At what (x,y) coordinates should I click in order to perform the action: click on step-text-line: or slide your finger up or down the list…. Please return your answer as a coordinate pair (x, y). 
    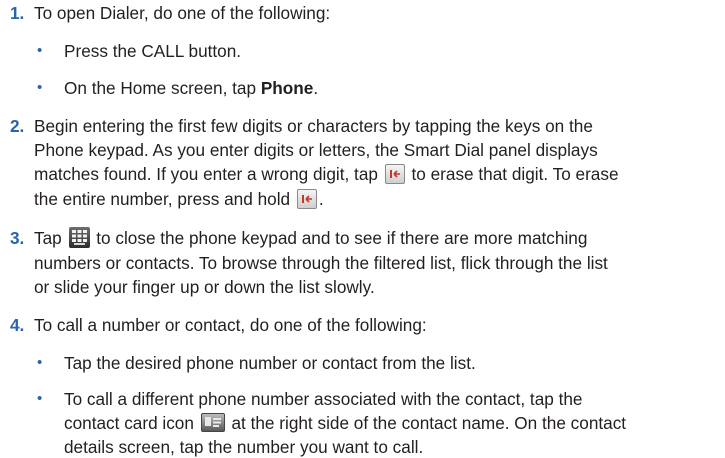
    Looking at the image, I should click on (204, 287).